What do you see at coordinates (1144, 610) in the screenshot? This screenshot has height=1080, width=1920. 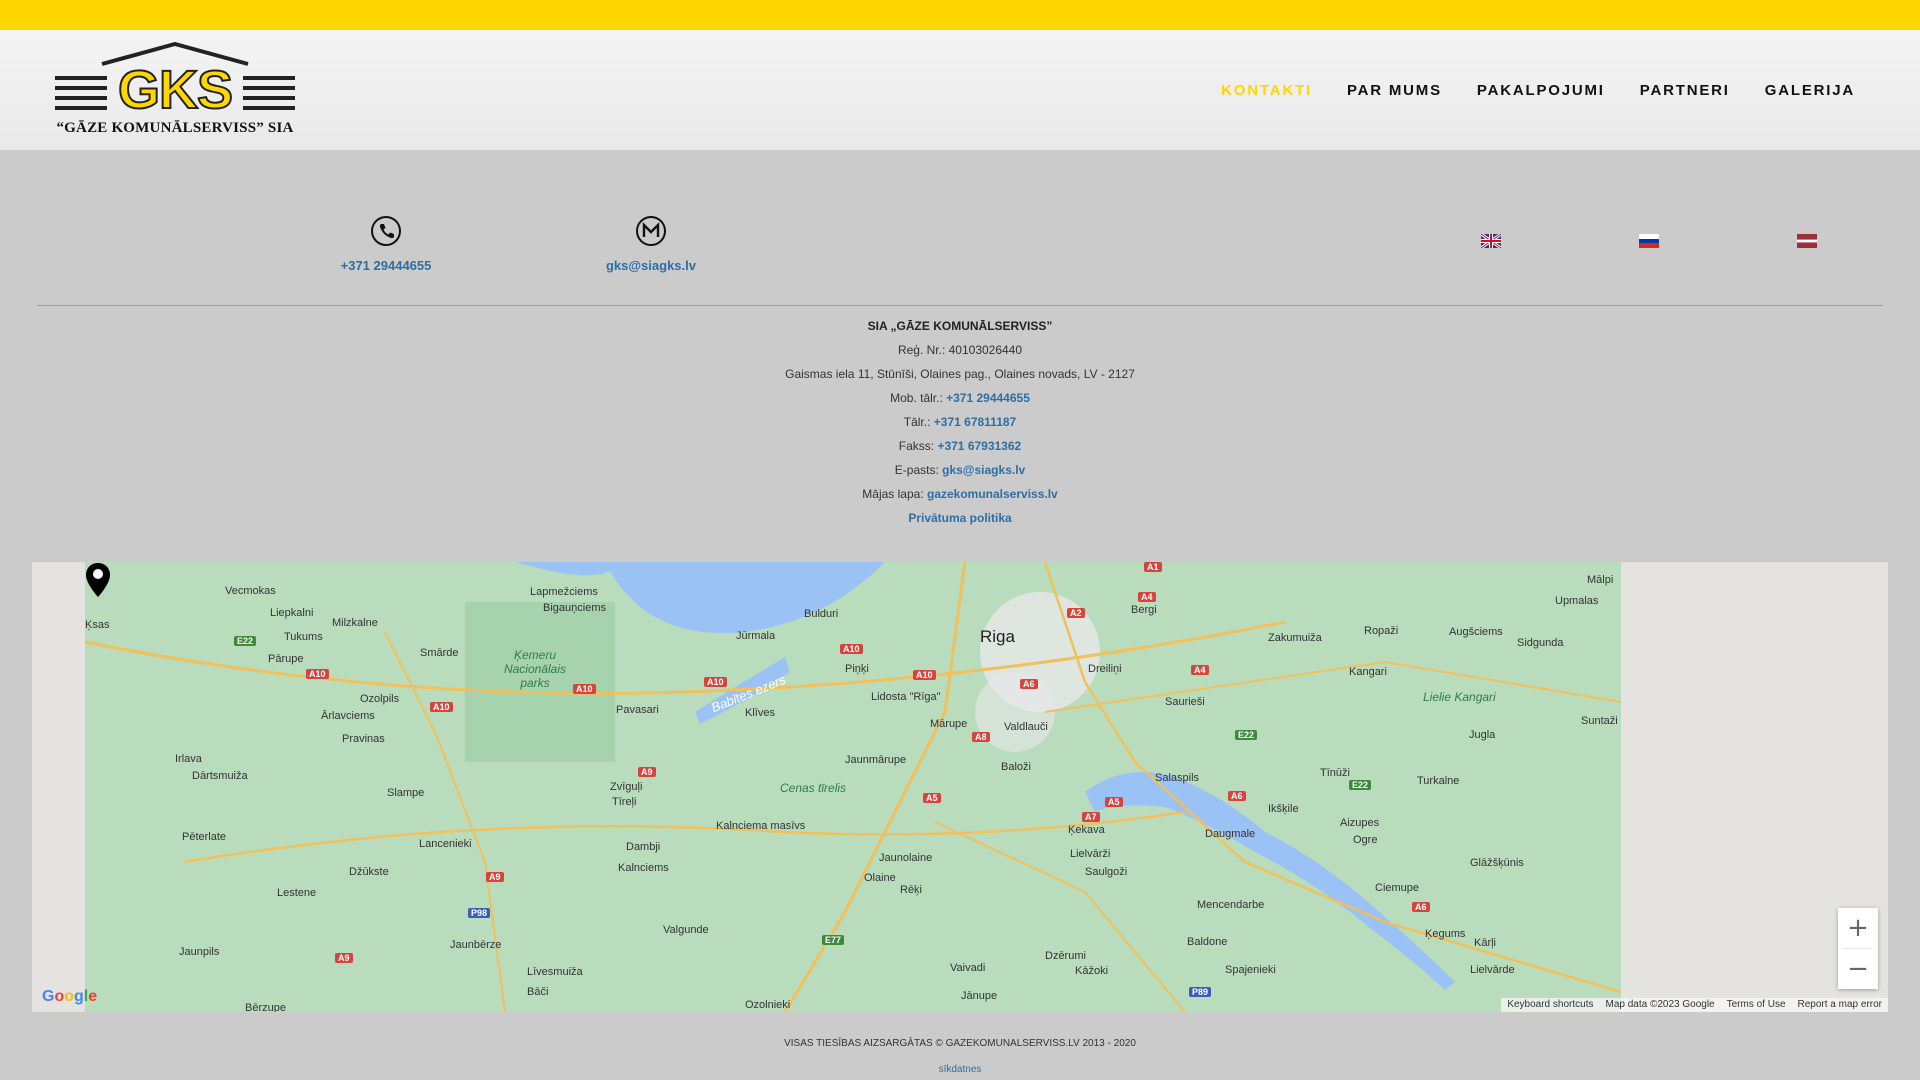 I see `map-label: Bergi` at bounding box center [1144, 610].